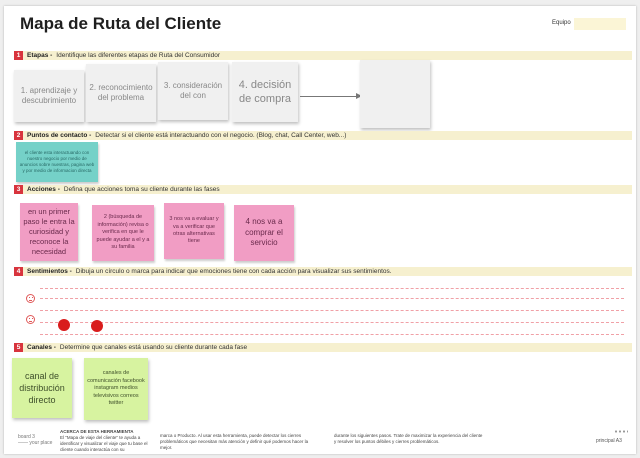  I want to click on section-title: Puntos de contacto -, so click(59, 135).